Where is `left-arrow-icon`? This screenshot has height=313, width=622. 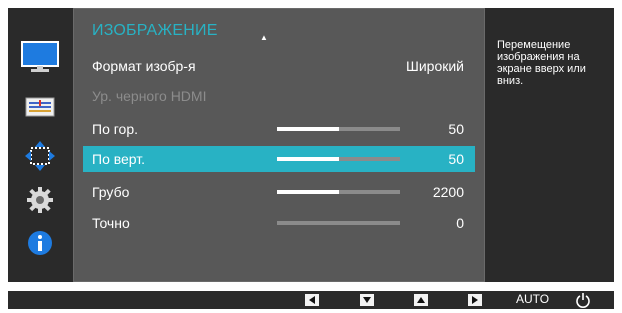
left-arrow-icon is located at coordinates (312, 300).